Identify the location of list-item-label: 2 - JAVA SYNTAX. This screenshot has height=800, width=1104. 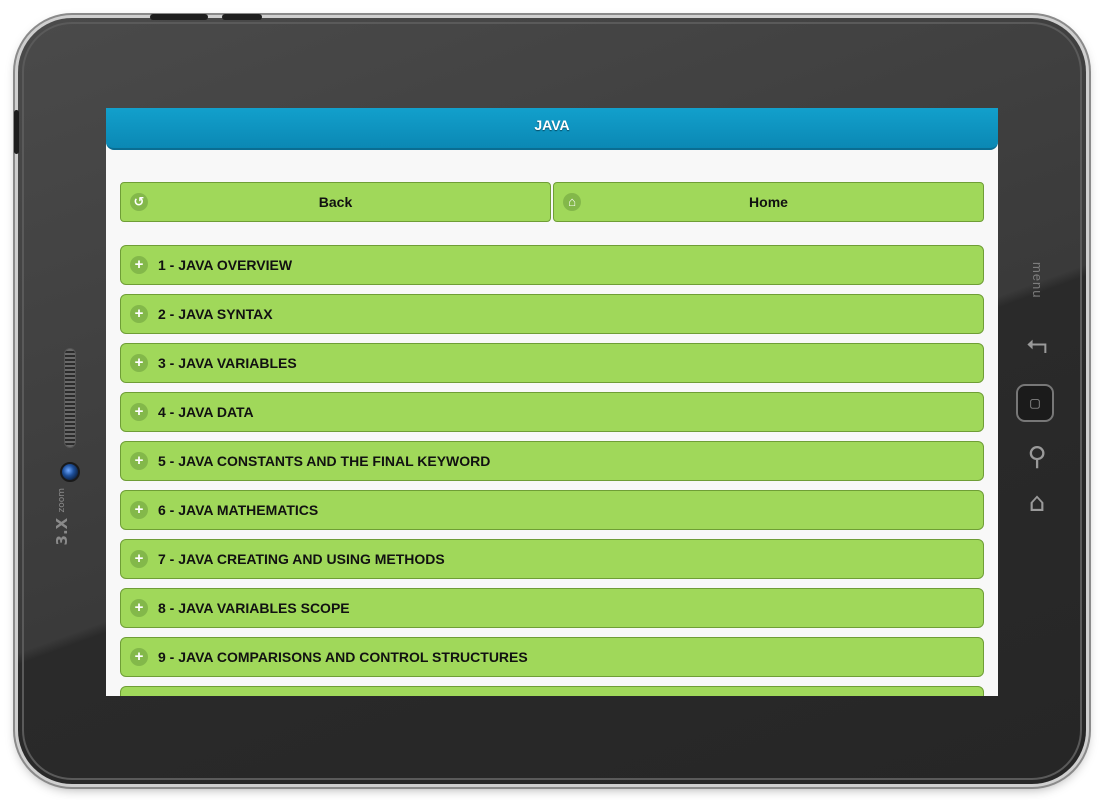
(215, 314).